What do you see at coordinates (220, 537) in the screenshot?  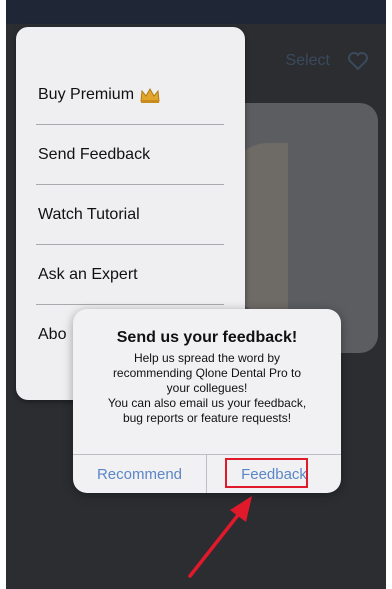 I see `arrow-icon` at bounding box center [220, 537].